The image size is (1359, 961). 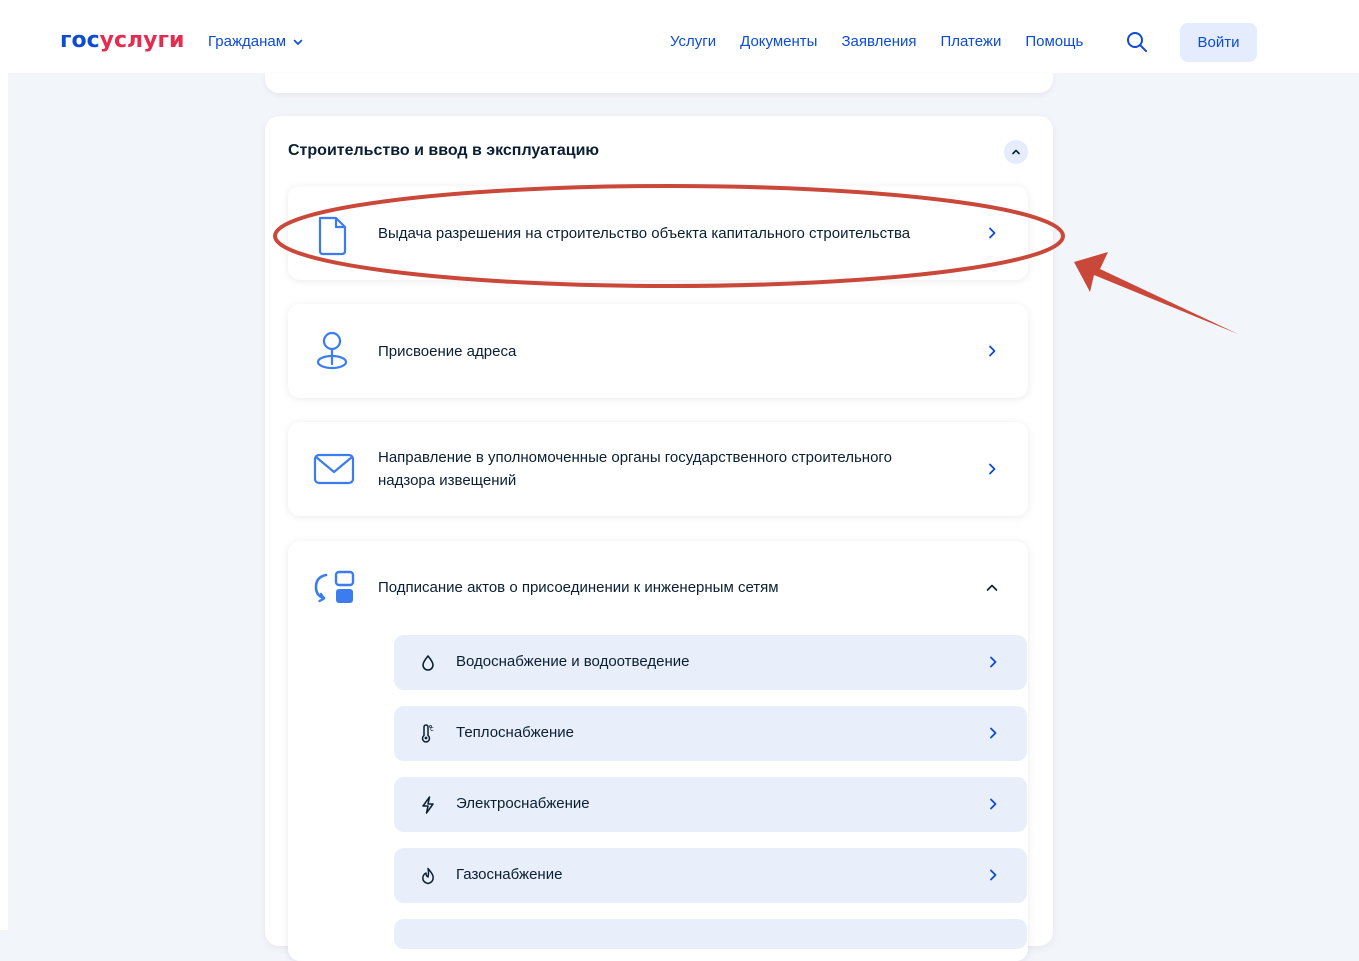 I want to click on subservice-label: Водоснабжение и водоотведение, so click(x=573, y=661).